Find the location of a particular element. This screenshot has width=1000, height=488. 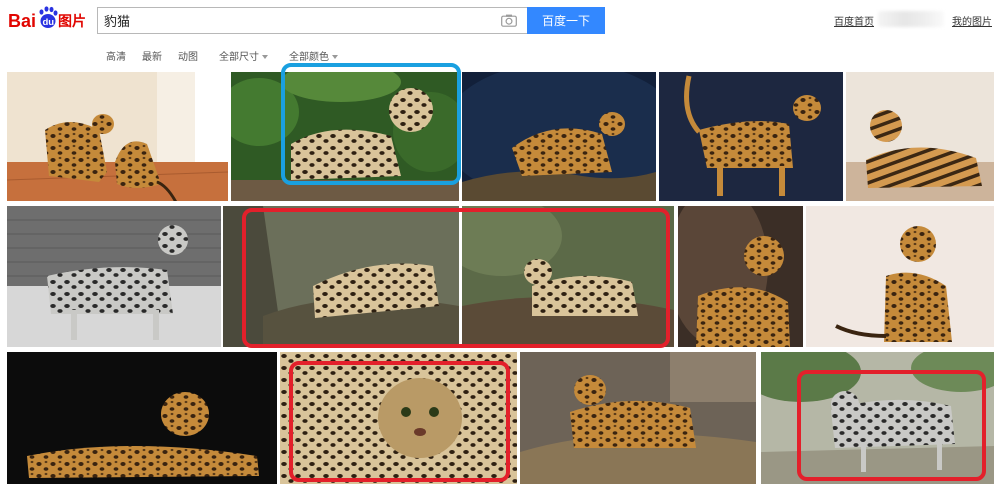

logo-text-du: du is located at coordinates (49, 22).